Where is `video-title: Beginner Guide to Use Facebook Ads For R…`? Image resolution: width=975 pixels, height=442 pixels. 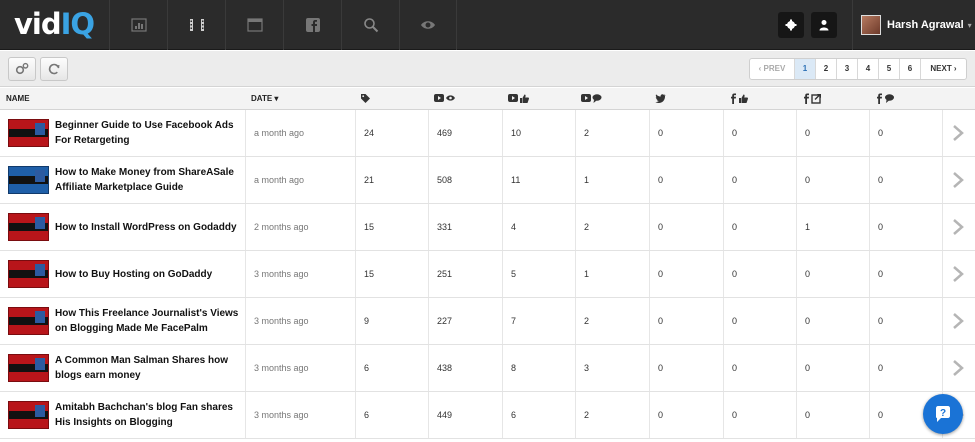 video-title: Beginner Guide to Use Facebook Ads For R… is located at coordinates (147, 133).